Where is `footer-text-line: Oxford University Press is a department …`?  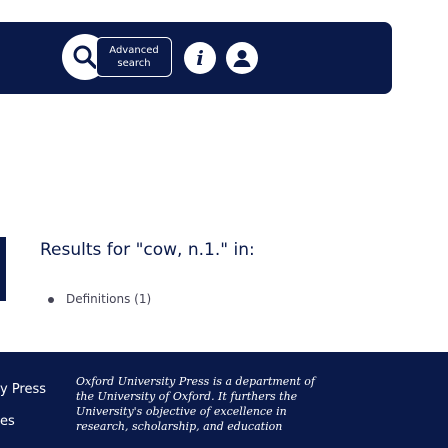 footer-text-line: Oxford University Press is a department … is located at coordinates (195, 381).